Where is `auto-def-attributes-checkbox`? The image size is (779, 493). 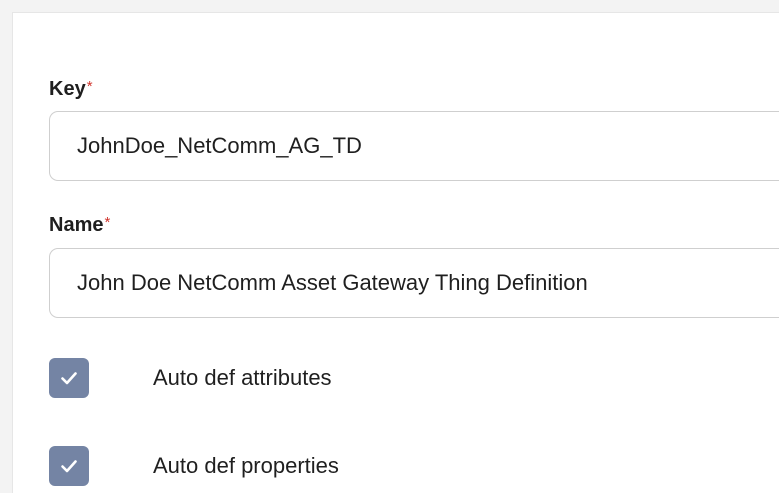
auto-def-attributes-checkbox is located at coordinates (69, 378).